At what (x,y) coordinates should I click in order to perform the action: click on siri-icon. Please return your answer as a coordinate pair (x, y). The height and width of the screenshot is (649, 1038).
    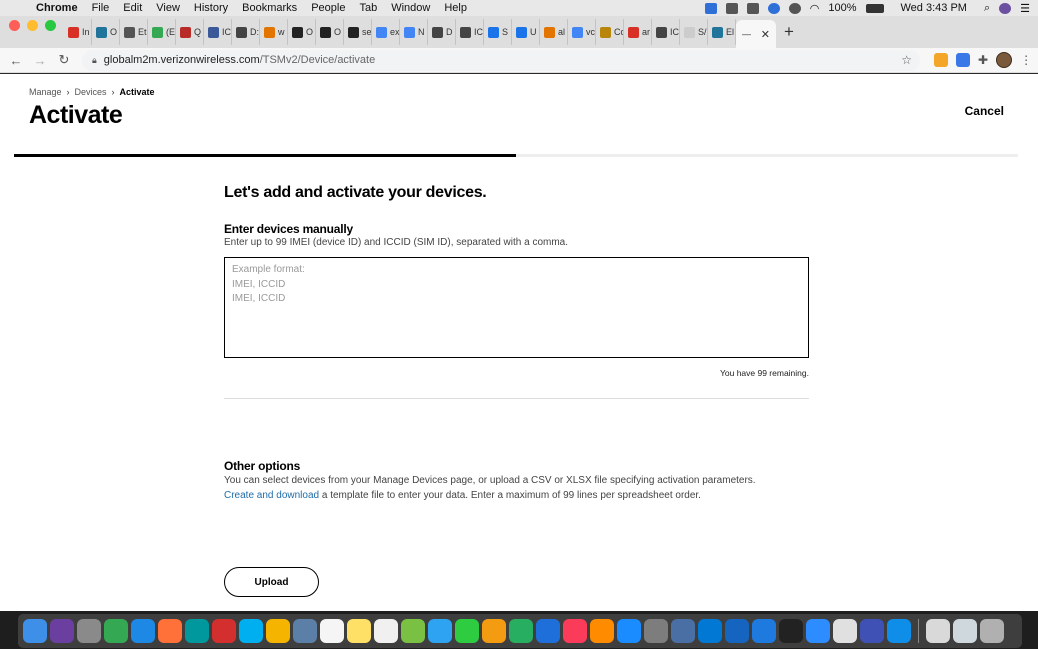
    Looking at the image, I should click on (62, 631).